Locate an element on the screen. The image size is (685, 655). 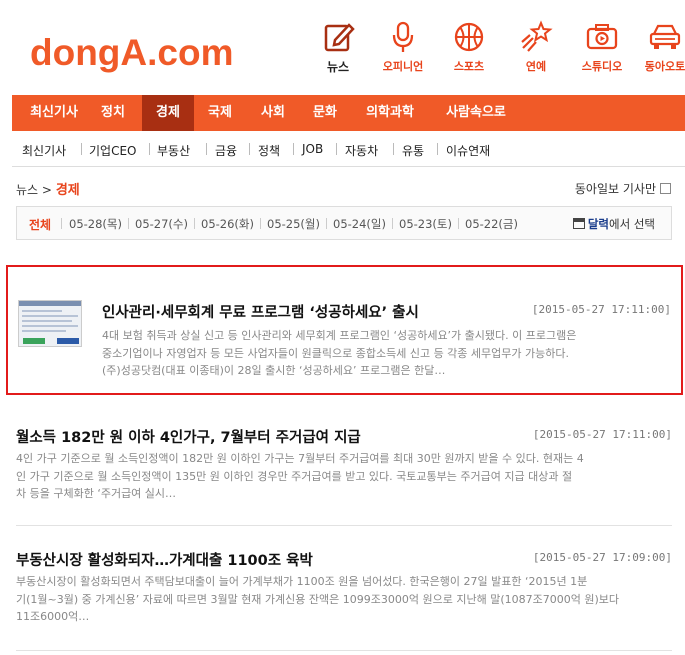
date-filter-item: 05-27(수) is located at coordinates (161, 224).